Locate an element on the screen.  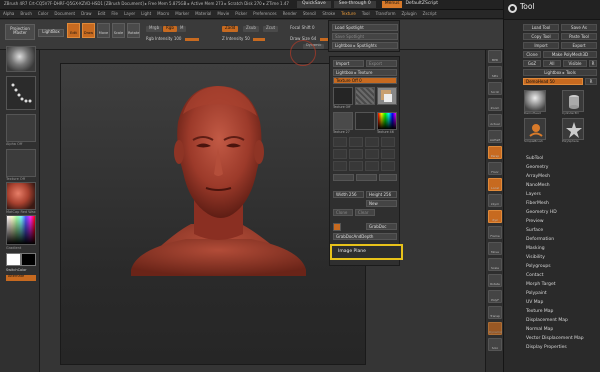
save-spotlight-button: Save Spotlight is located at coordinates (365, 36).